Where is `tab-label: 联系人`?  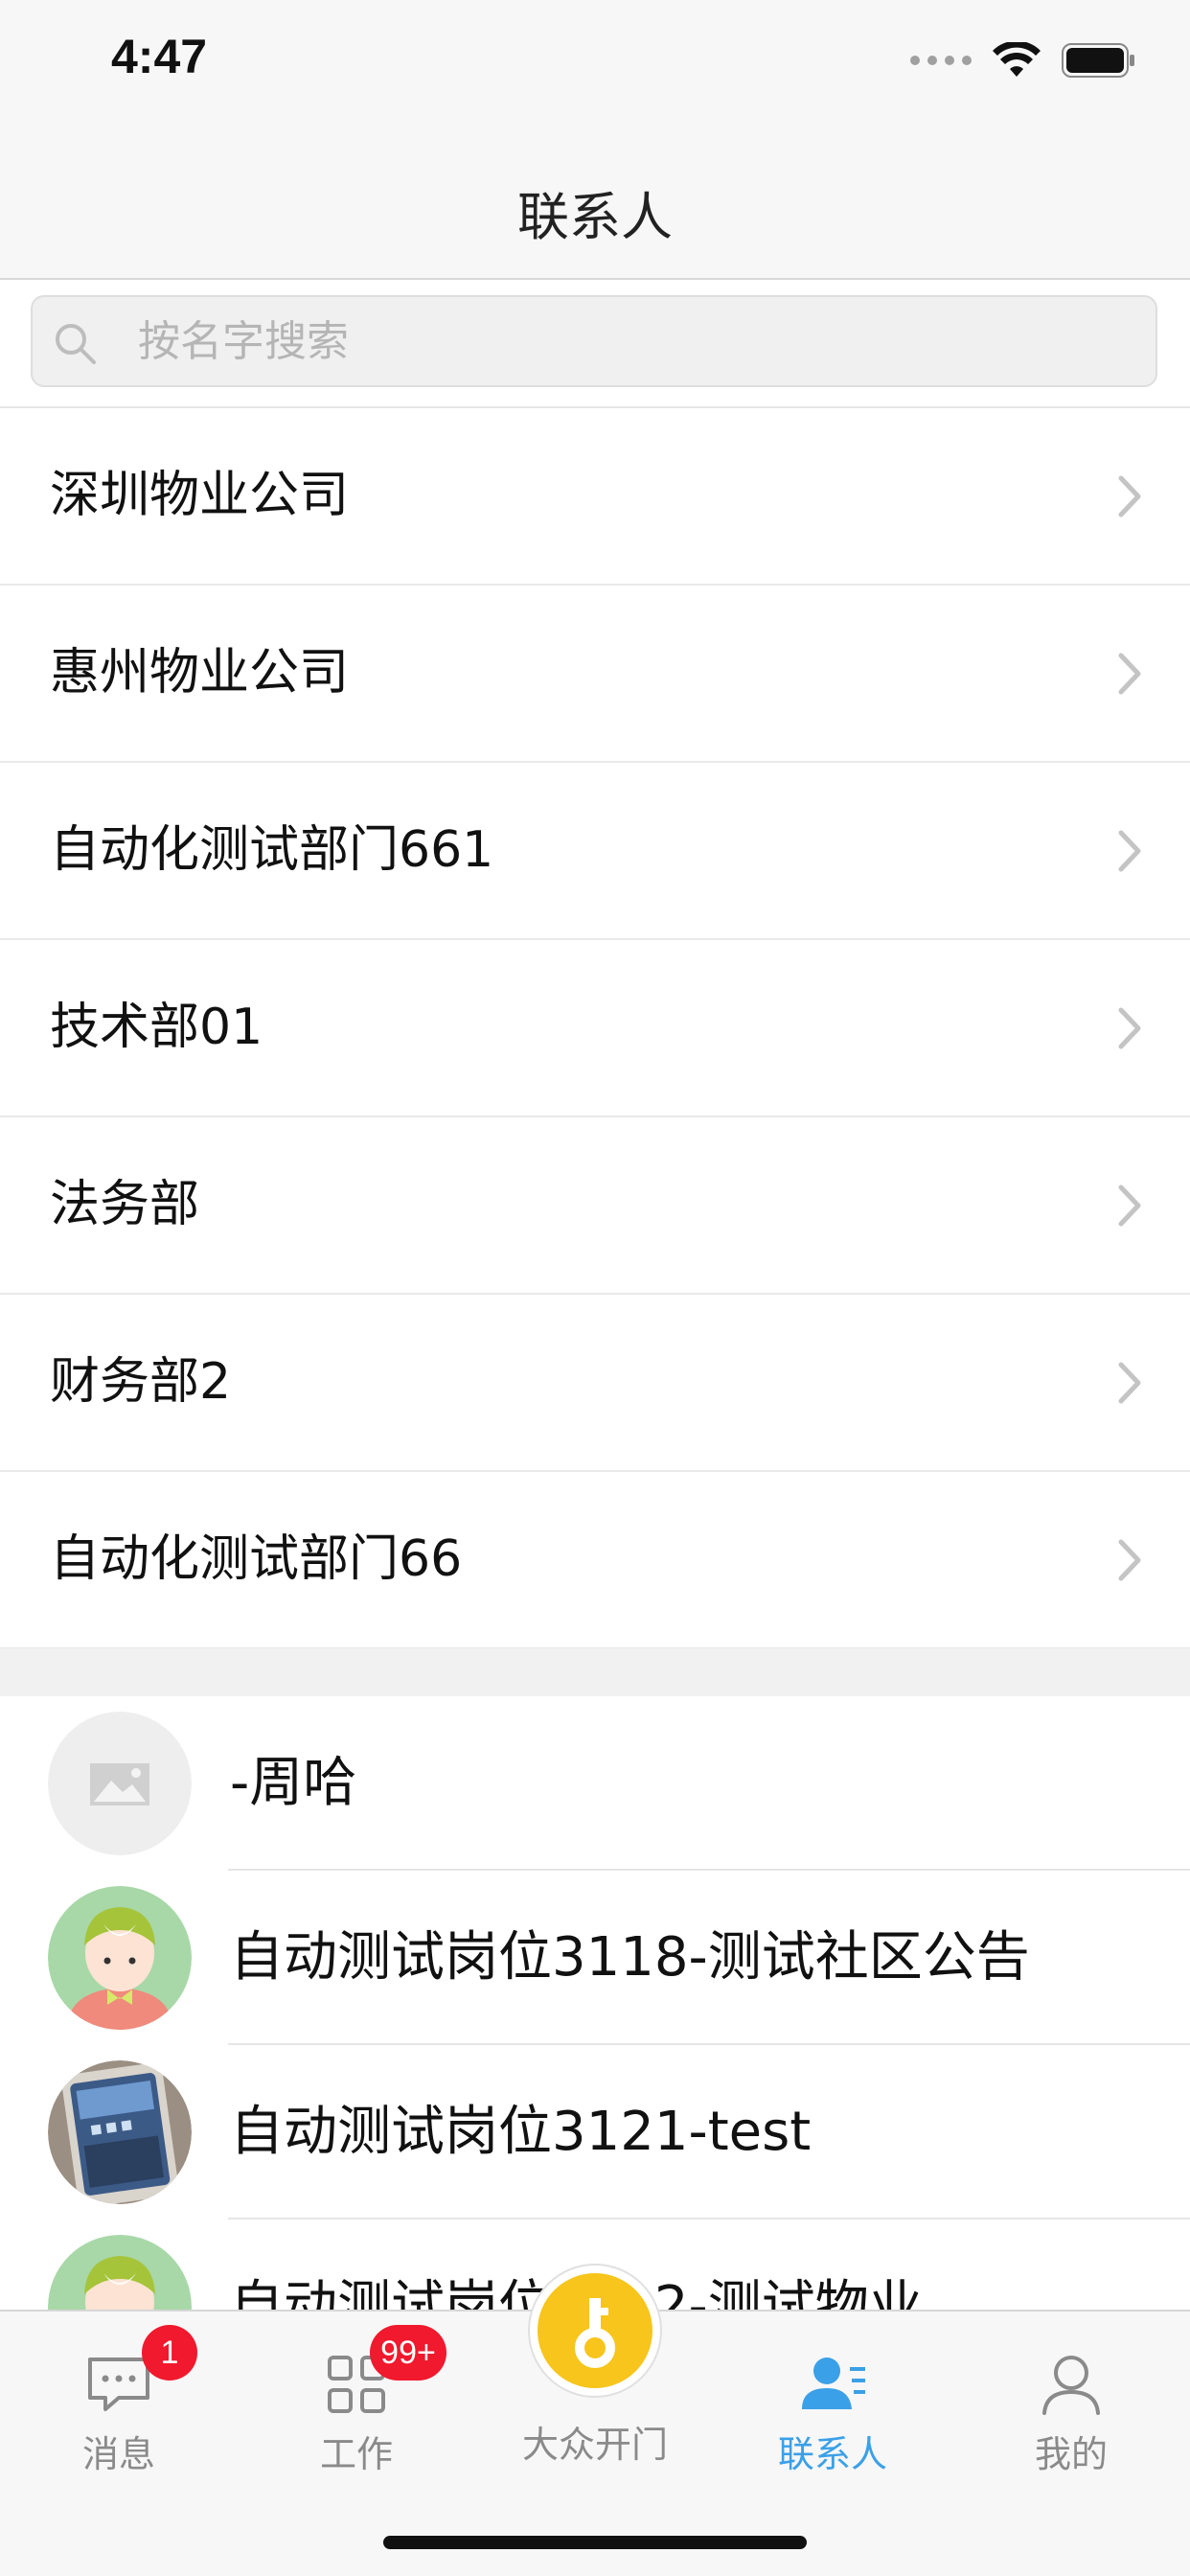
tab-label: 联系人 is located at coordinates (832, 2454).